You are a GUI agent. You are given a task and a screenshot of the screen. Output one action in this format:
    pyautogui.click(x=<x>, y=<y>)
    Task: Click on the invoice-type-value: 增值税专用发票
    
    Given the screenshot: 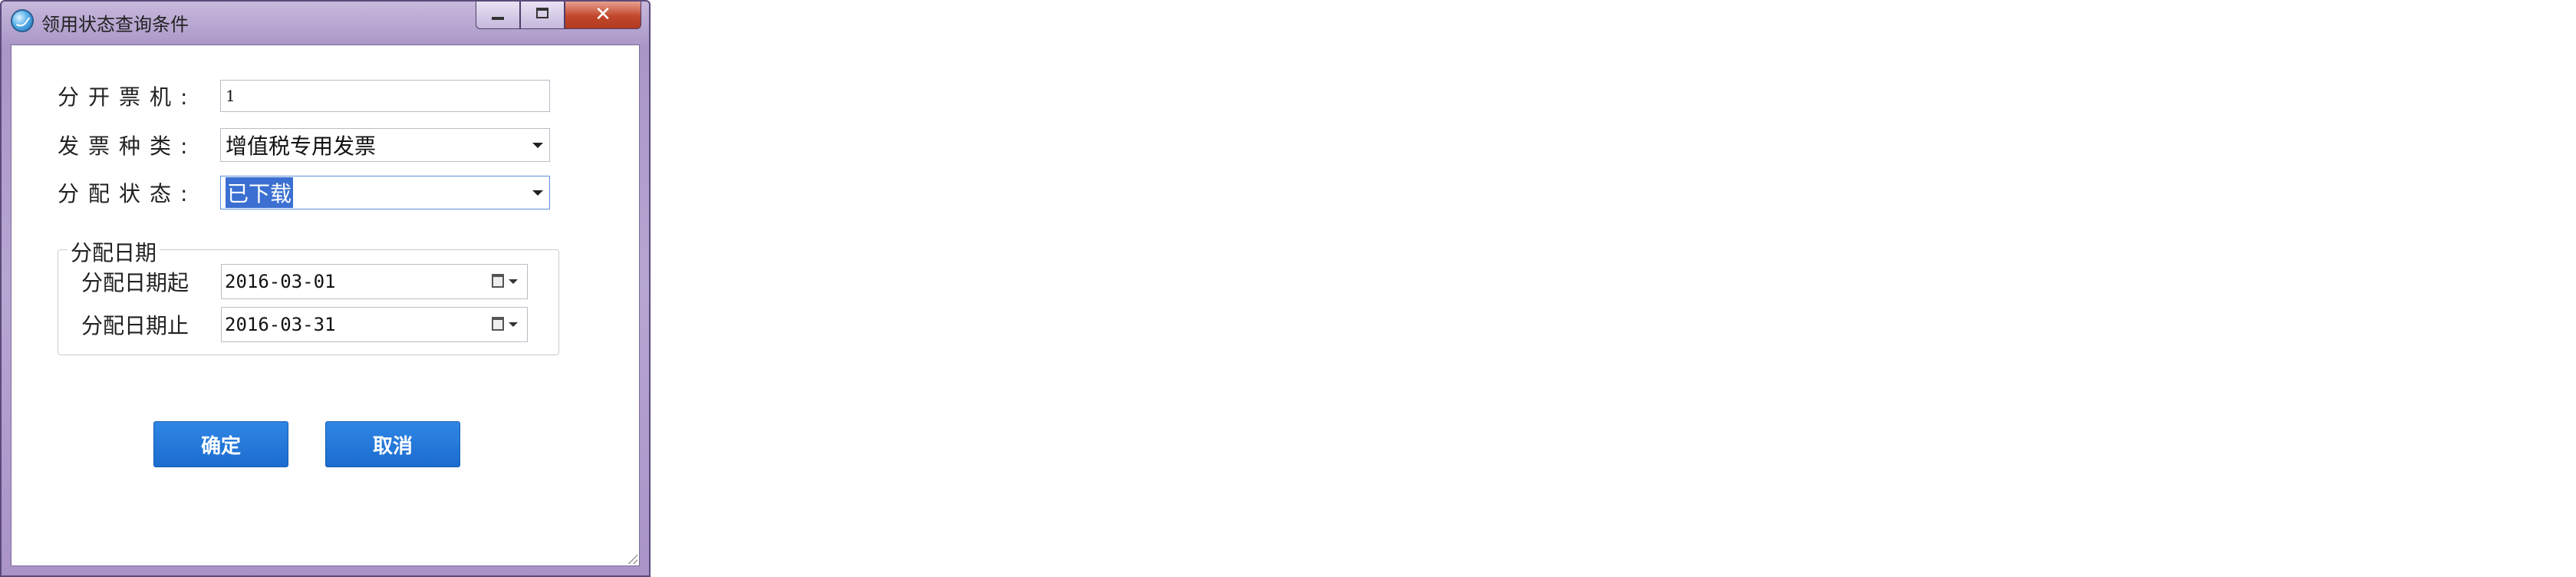 What is the action you would take?
    pyautogui.click(x=301, y=146)
    